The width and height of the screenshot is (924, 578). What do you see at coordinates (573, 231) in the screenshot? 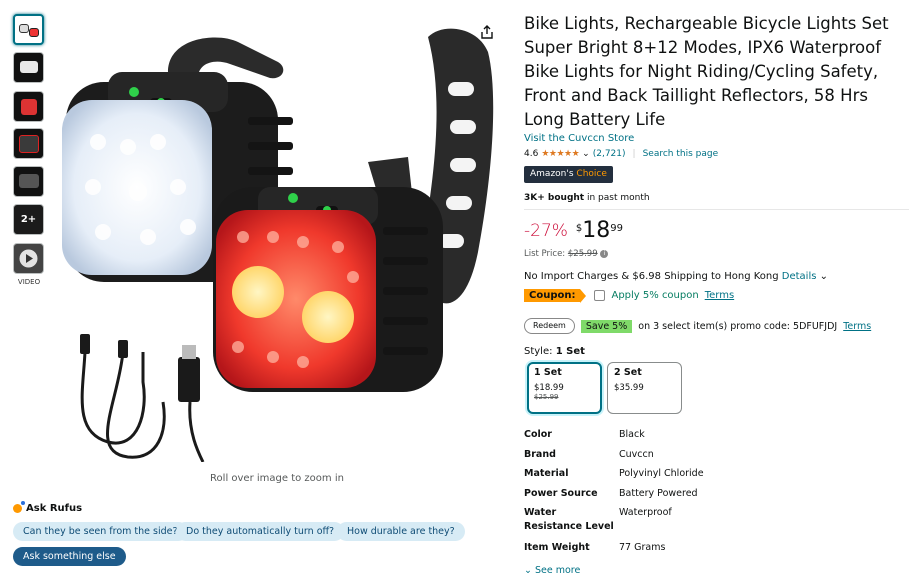
I see `price-row: -27% $ 18 99` at bounding box center [573, 231].